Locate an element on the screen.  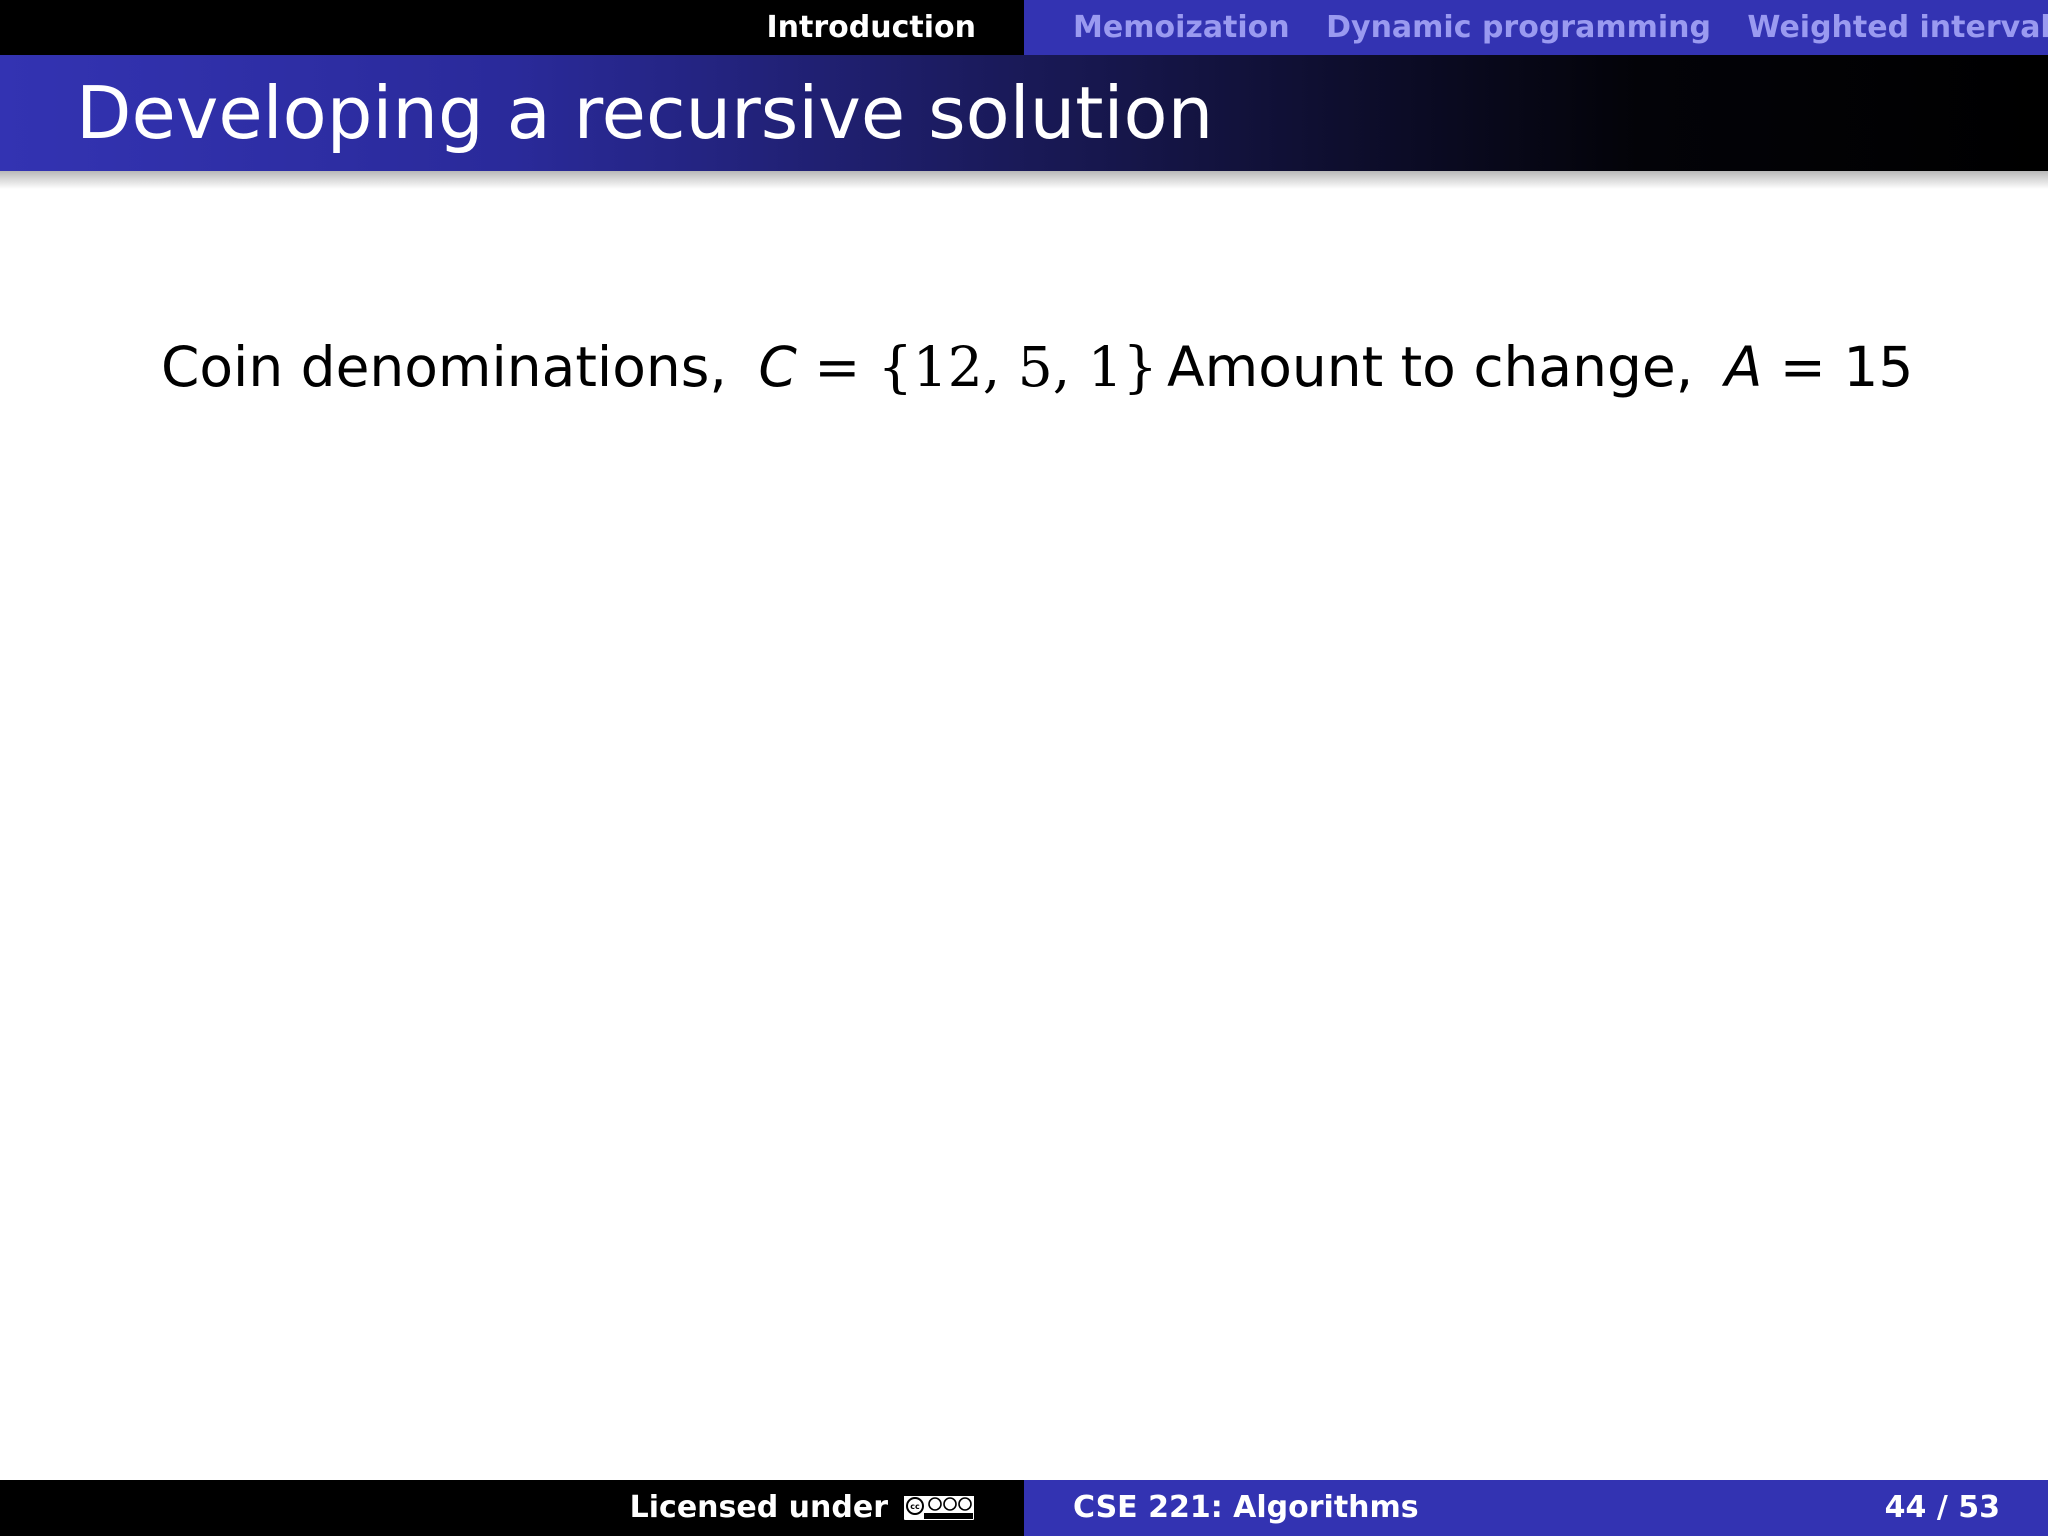
nav-section-weighted-interval: Weighted interval sched is located at coordinates (1897, 27).